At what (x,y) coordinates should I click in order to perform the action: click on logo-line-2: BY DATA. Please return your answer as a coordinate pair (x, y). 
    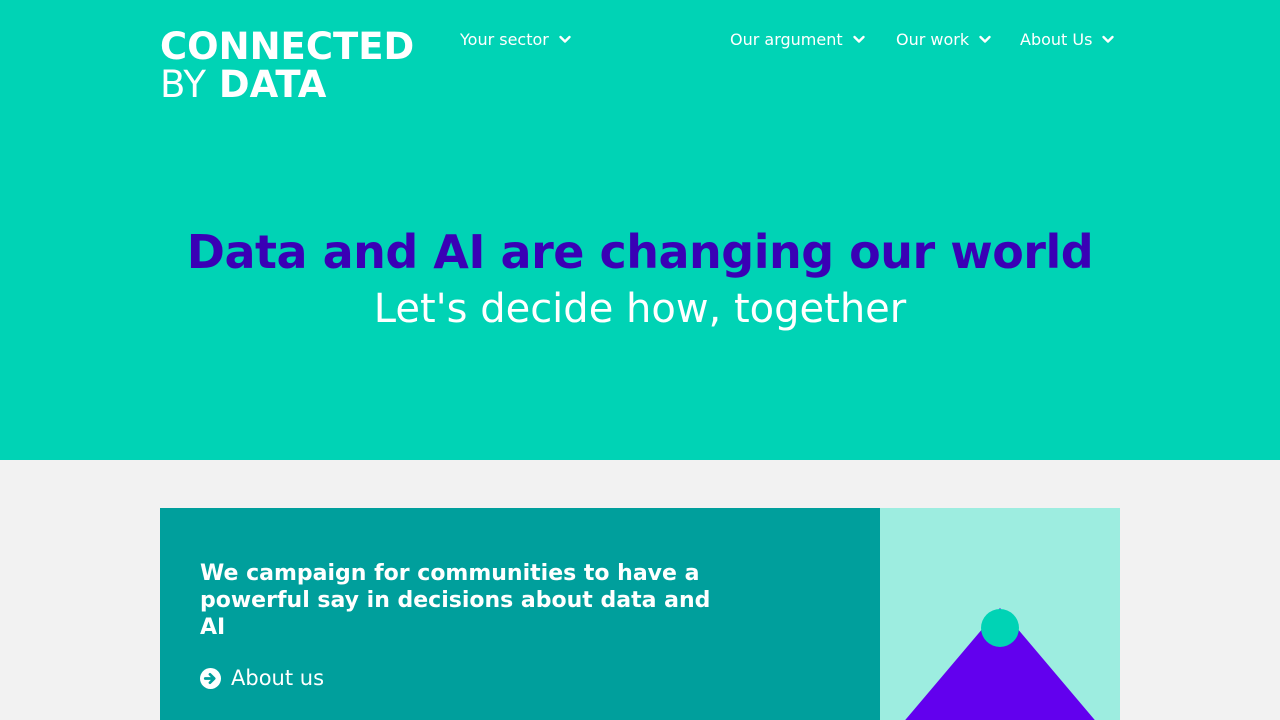
    Looking at the image, I should click on (287, 85).